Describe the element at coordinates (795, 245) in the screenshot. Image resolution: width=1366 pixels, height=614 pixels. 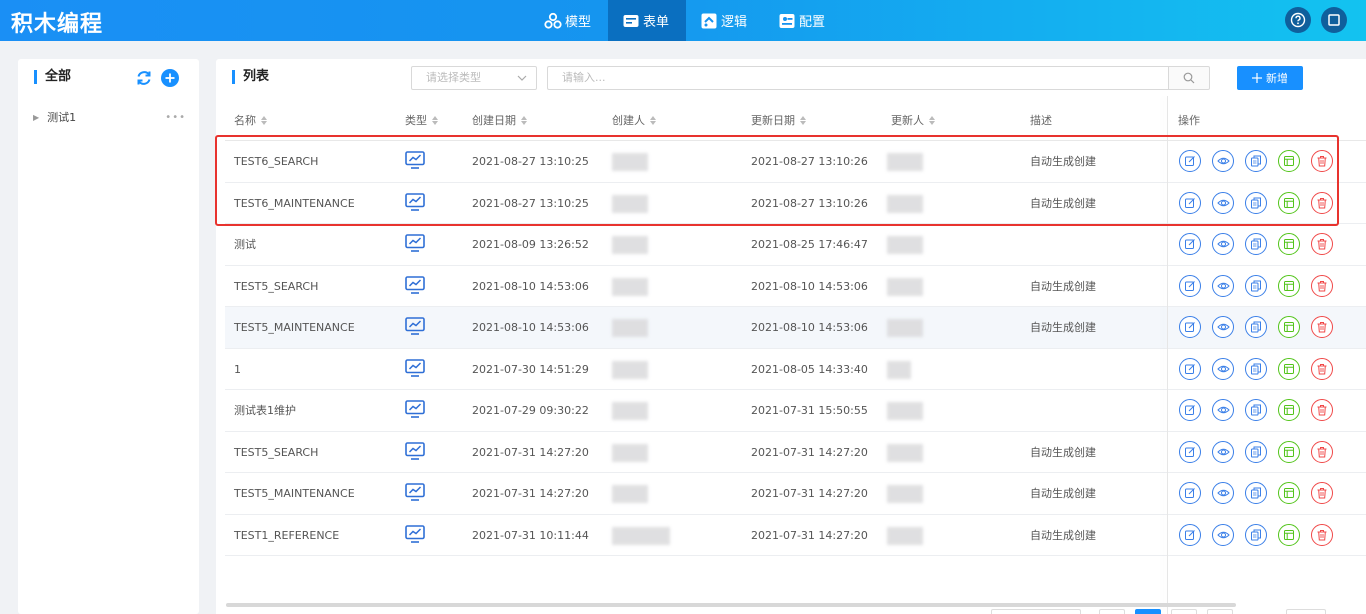
I see `table-row: 测试 2021-08-09 13:26:52 2021-08-25 17:46:47` at that location.